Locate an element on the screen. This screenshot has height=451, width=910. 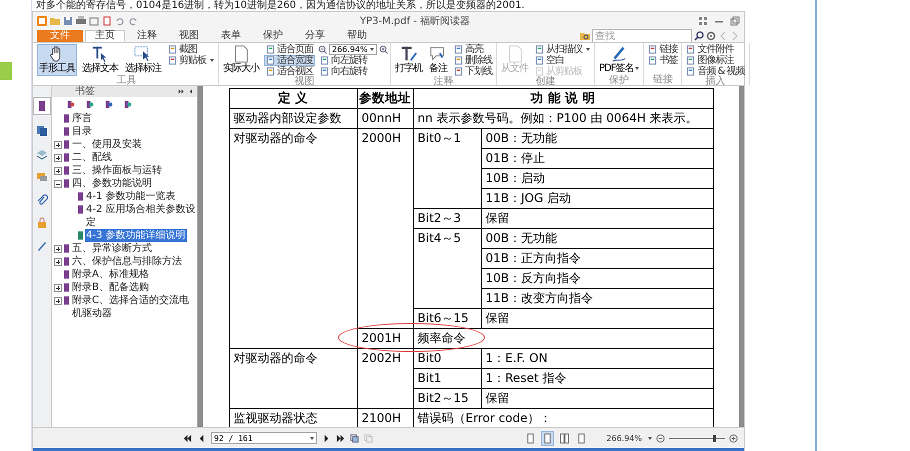
column-header: 定 义 is located at coordinates (293, 98).